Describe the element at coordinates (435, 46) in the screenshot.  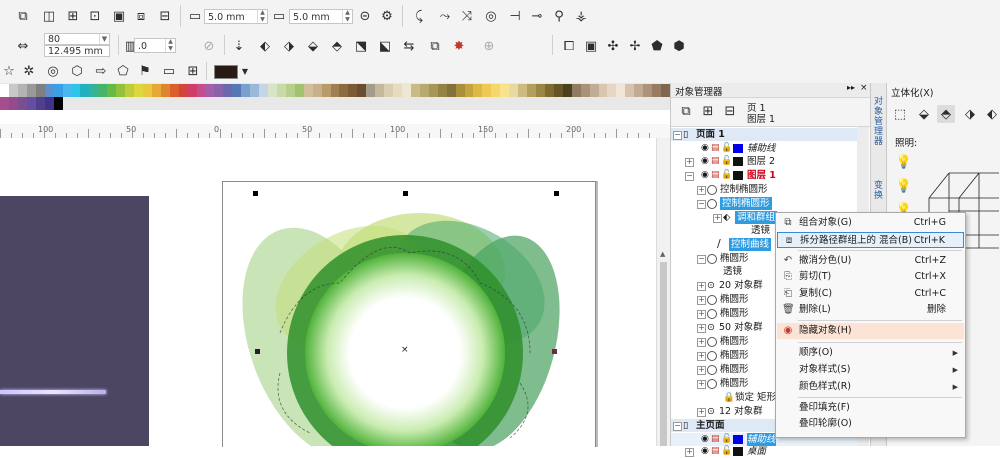
I see `copy-properties-icon: ⧉` at that location.